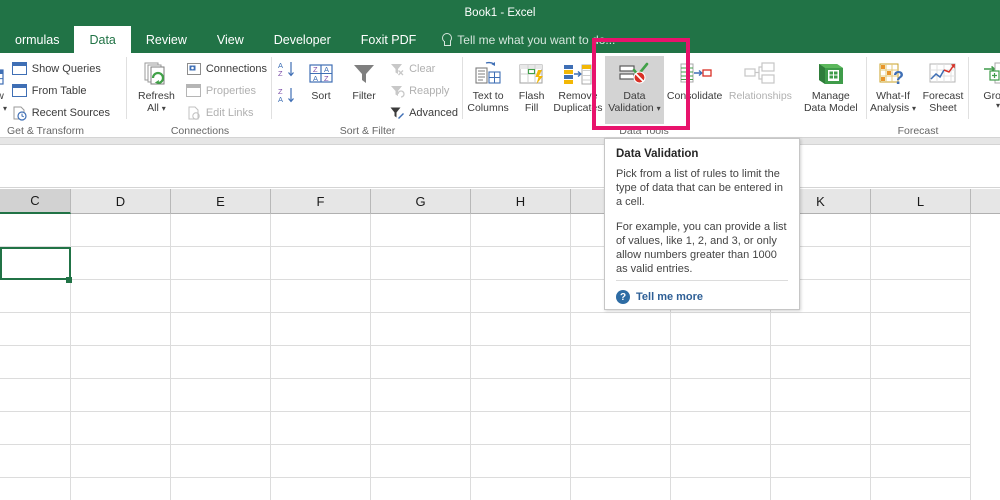 The image size is (1000, 500). I want to click on refresh-all-button: Refresh All ▾, so click(156, 90).